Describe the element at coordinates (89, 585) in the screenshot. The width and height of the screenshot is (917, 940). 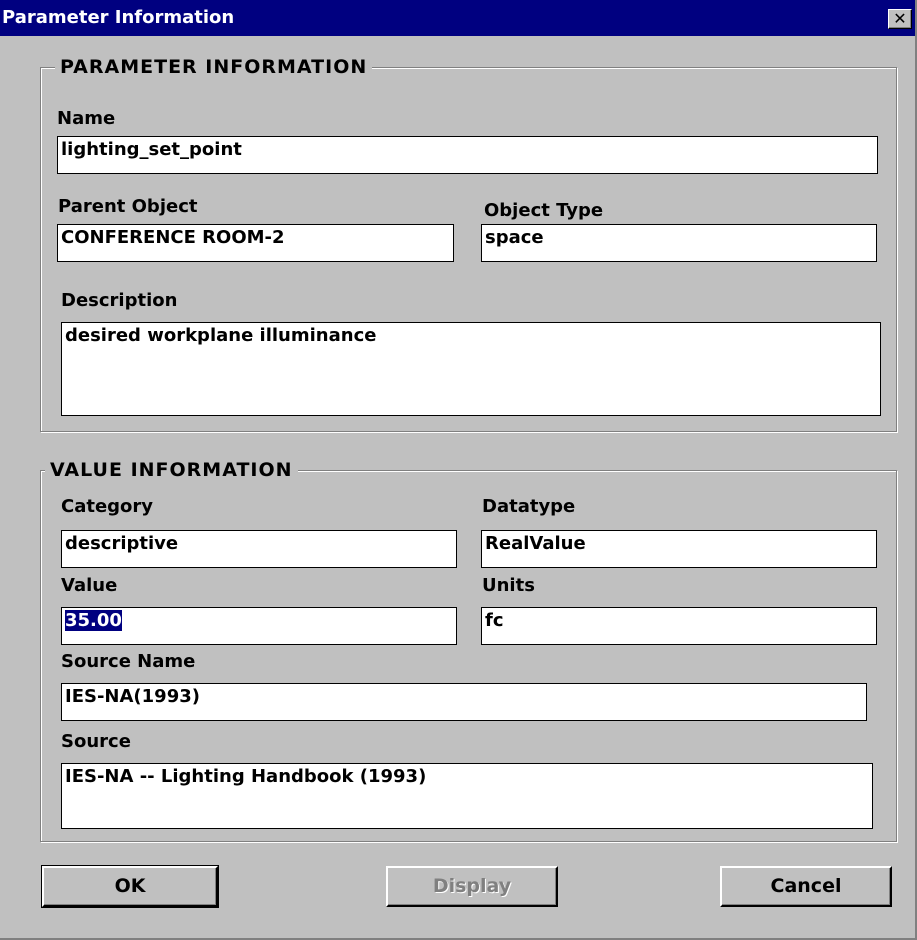
I see `value-label: Value` at that location.